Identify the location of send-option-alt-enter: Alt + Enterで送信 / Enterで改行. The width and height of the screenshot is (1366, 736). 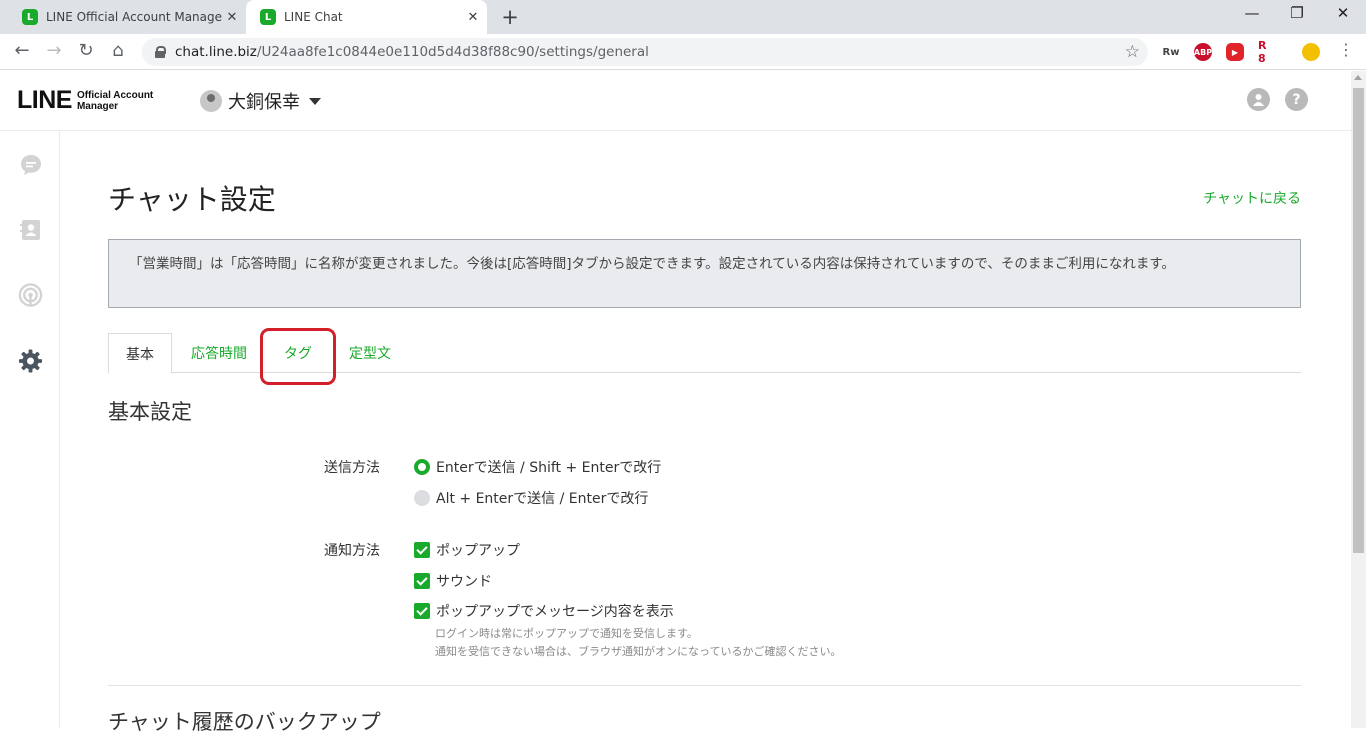
(531, 498).